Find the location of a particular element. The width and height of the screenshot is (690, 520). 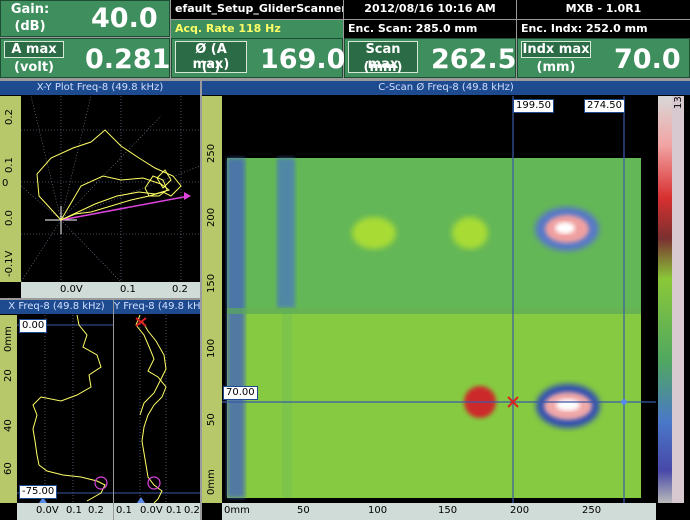

phase-amax-unit: (°) is located at coordinates (211, 67).